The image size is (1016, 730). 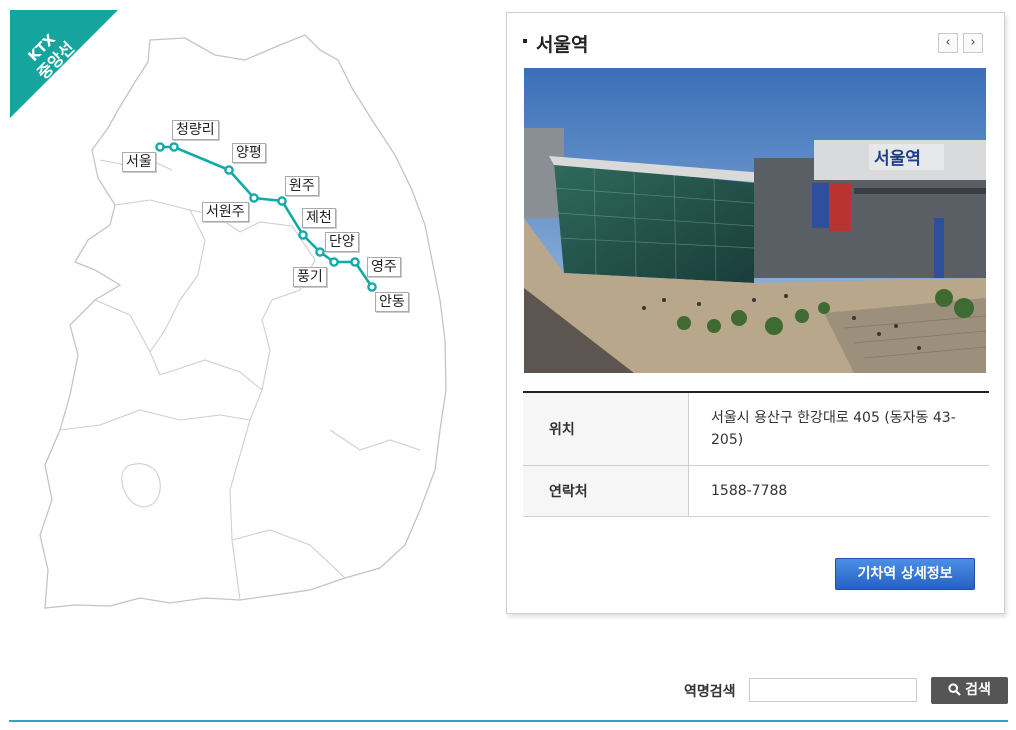 What do you see at coordinates (392, 302) in the screenshot?
I see `station-label: 안동` at bounding box center [392, 302].